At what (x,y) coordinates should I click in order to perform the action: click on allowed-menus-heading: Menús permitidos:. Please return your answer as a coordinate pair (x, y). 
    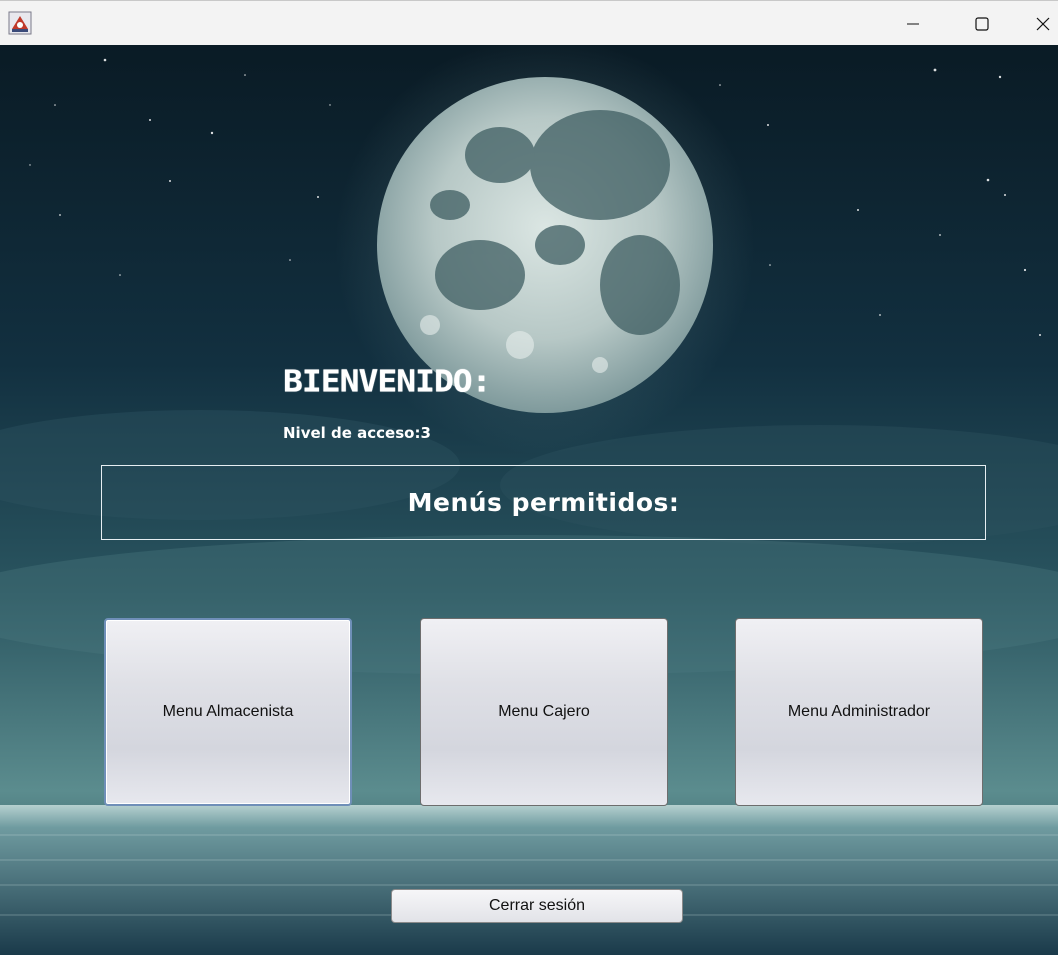
    Looking at the image, I should click on (543, 502).